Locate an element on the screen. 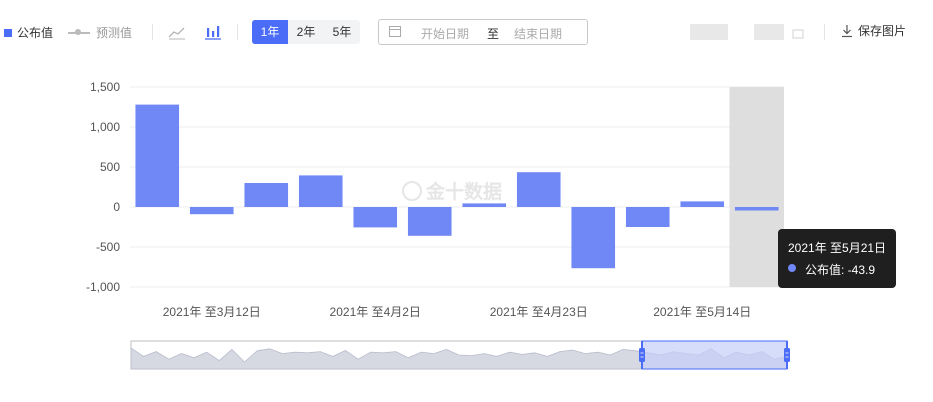 This screenshot has width=933, height=402. download-icon is located at coordinates (847, 30).